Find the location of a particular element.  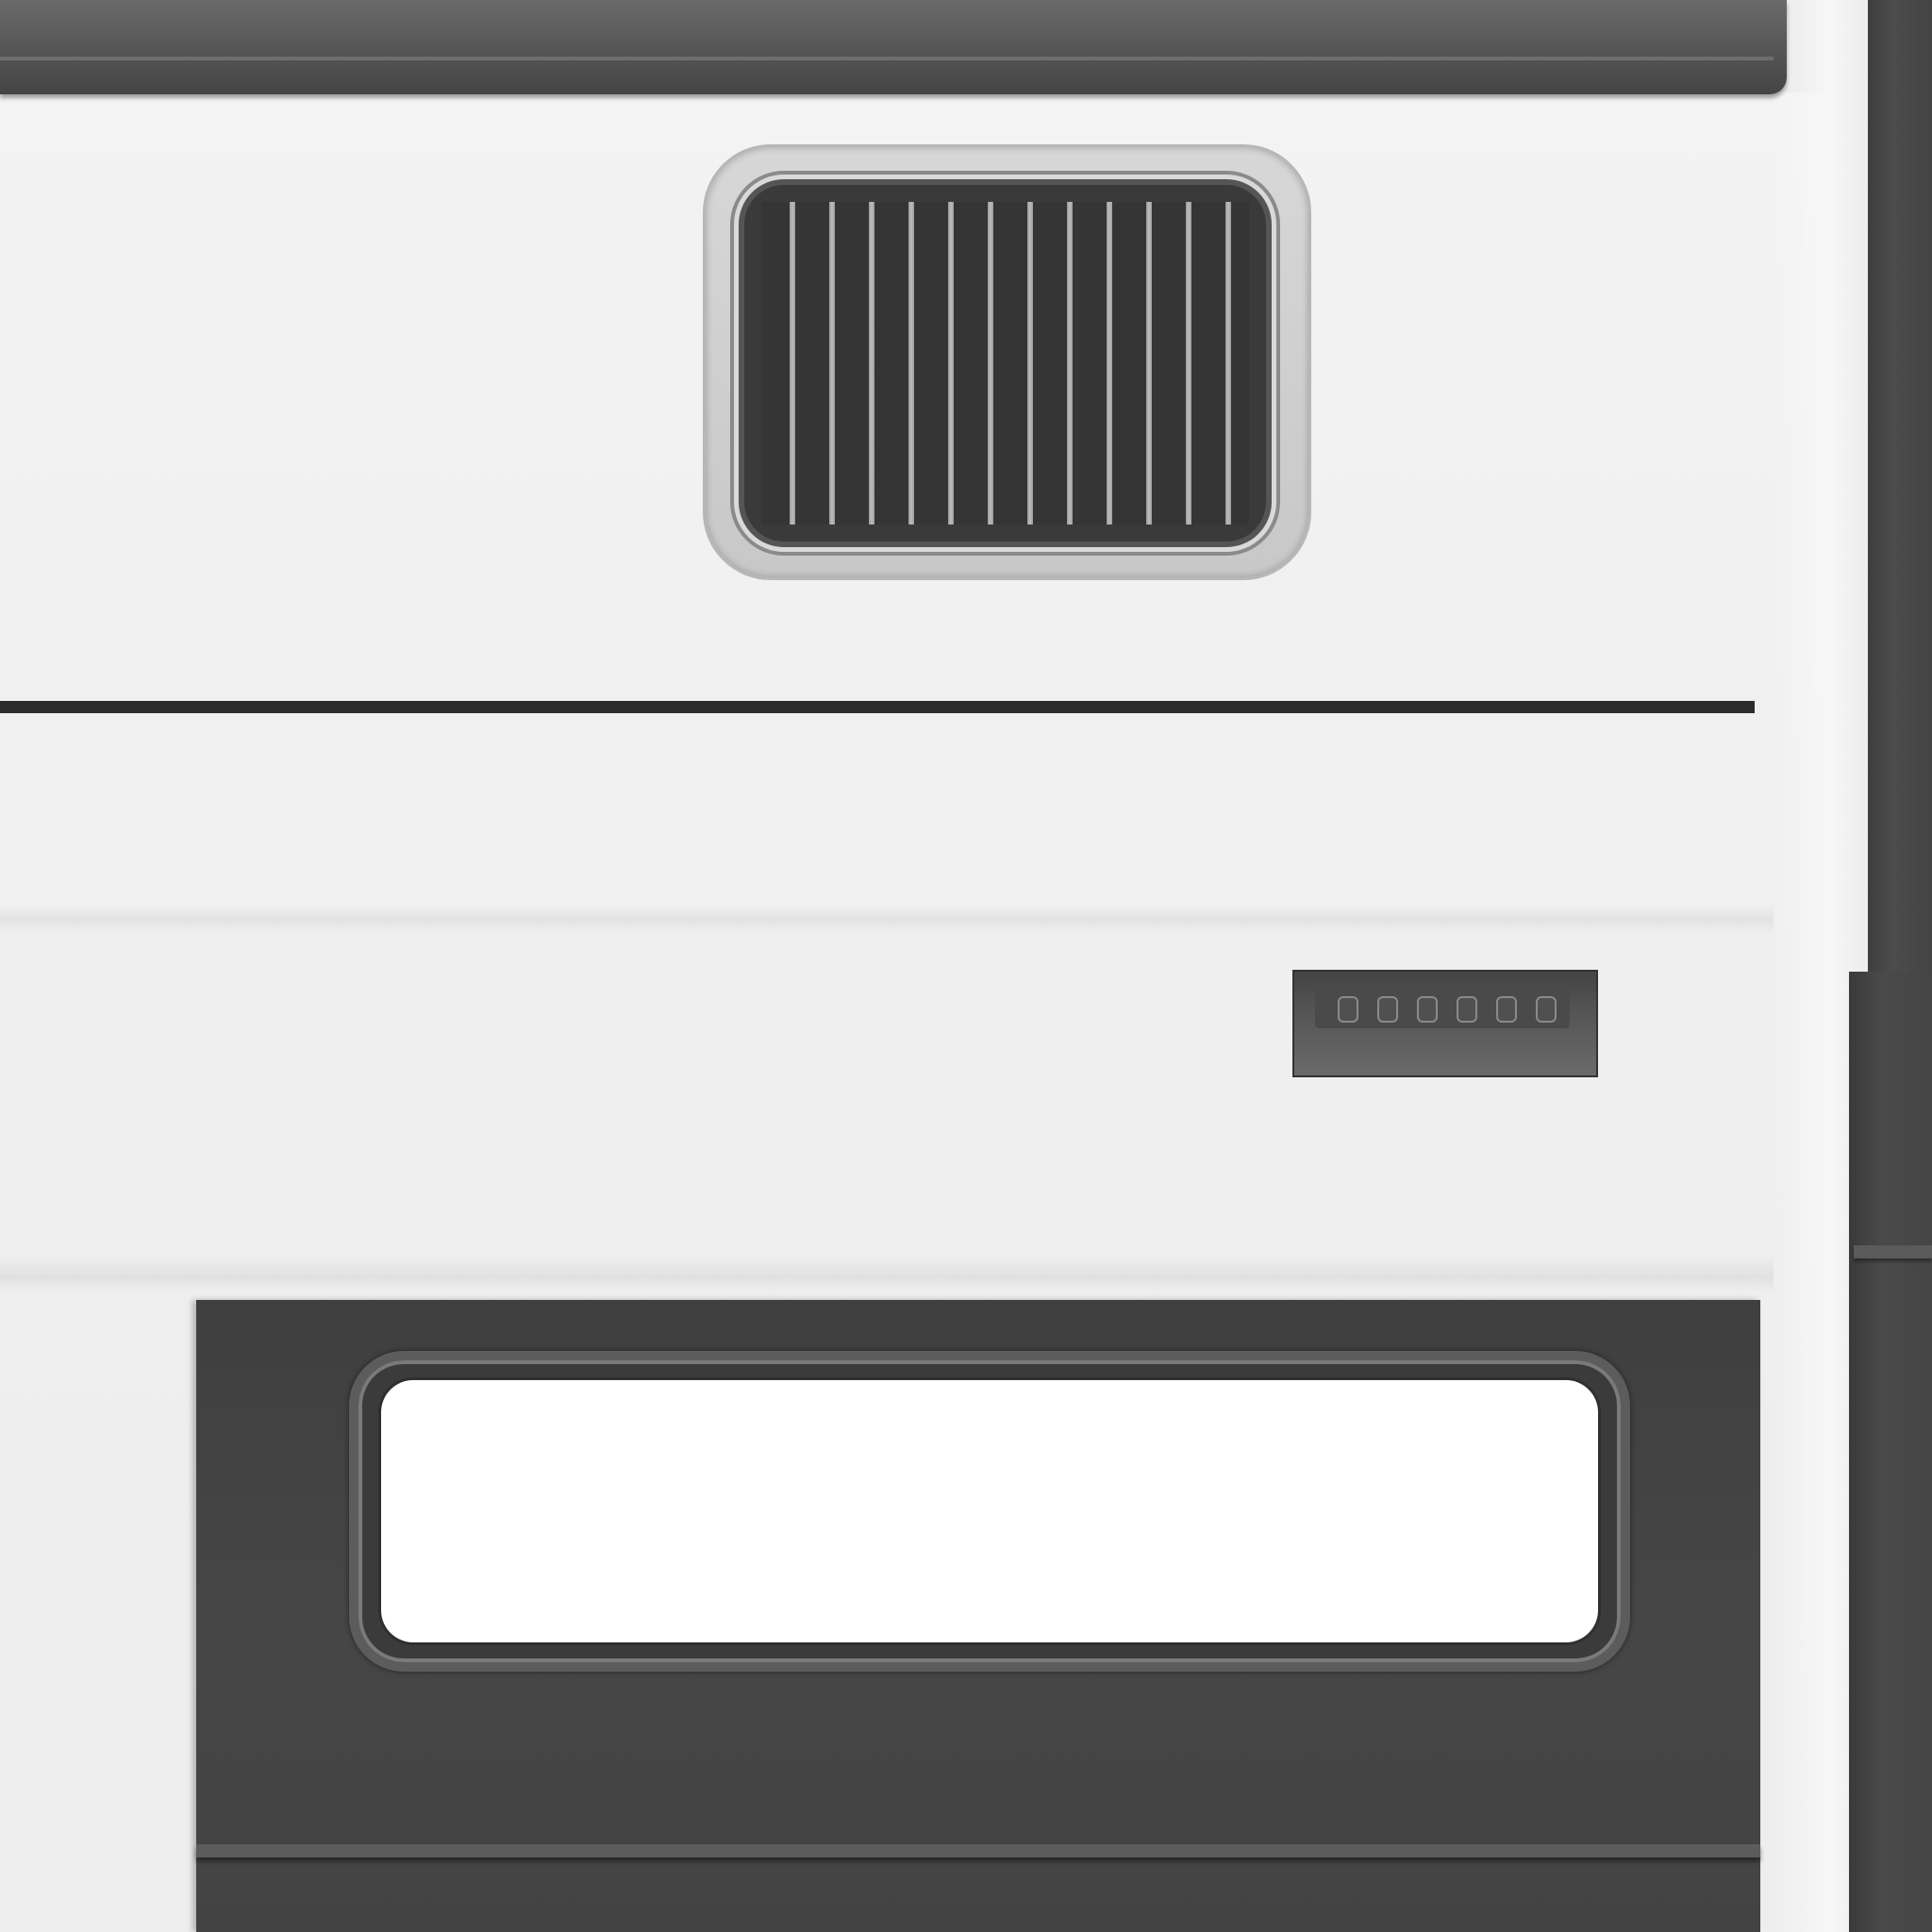

vent-grille-icon is located at coordinates (1006, 363).